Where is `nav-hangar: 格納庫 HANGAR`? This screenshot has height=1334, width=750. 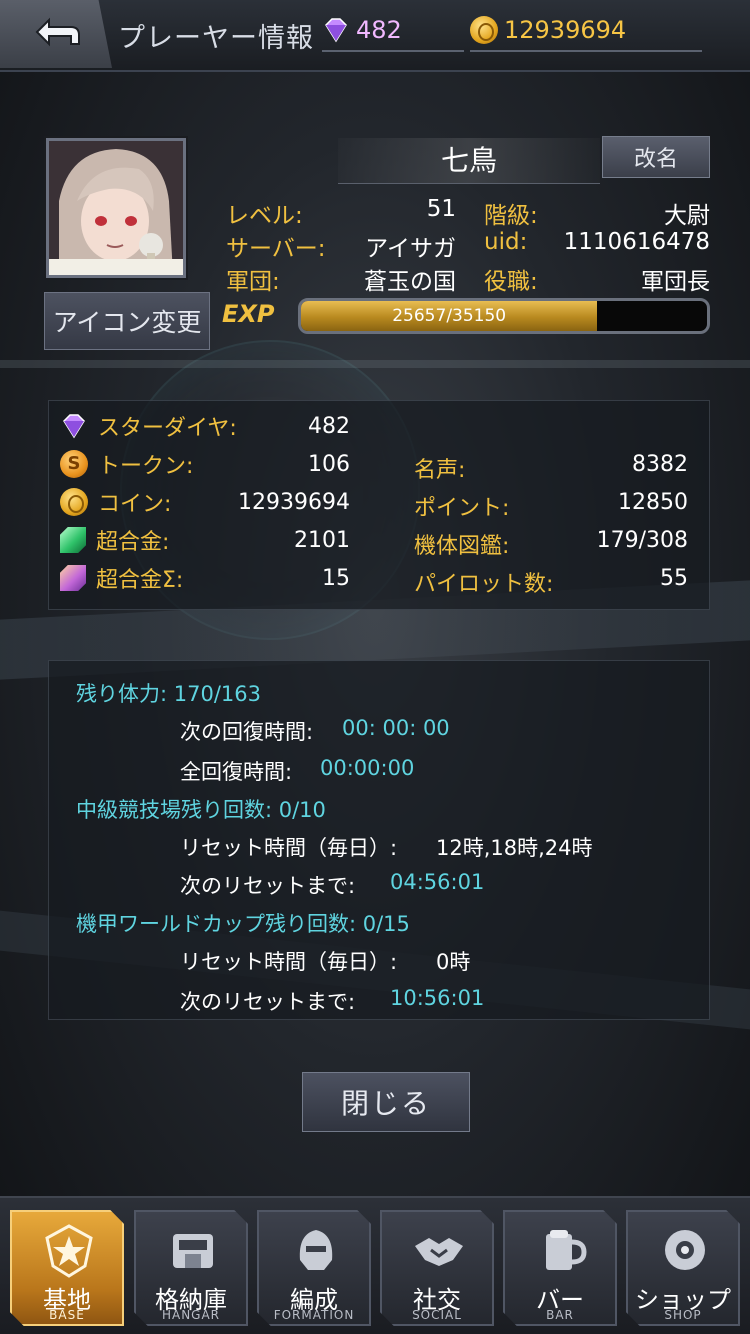 nav-hangar: 格納庫 HANGAR is located at coordinates (191, 1268).